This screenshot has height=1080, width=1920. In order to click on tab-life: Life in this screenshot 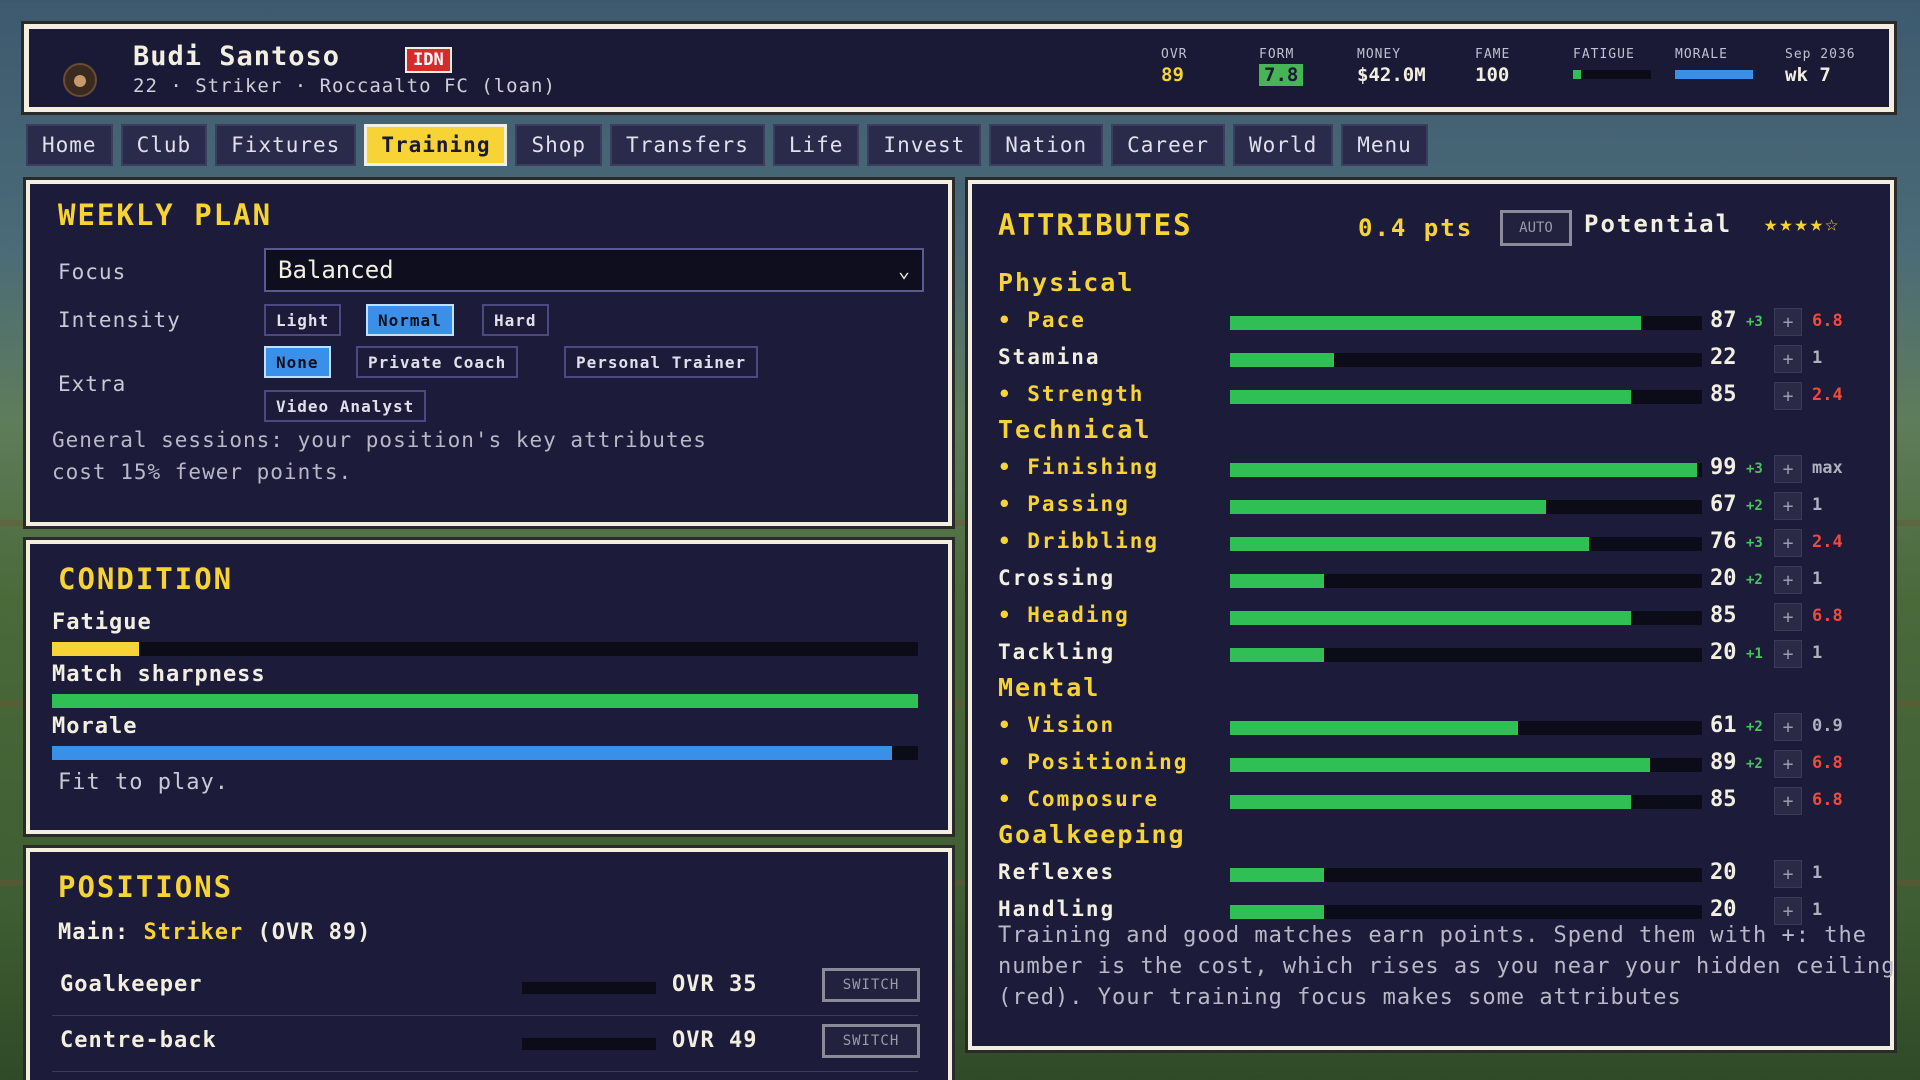, I will do `click(816, 145)`.